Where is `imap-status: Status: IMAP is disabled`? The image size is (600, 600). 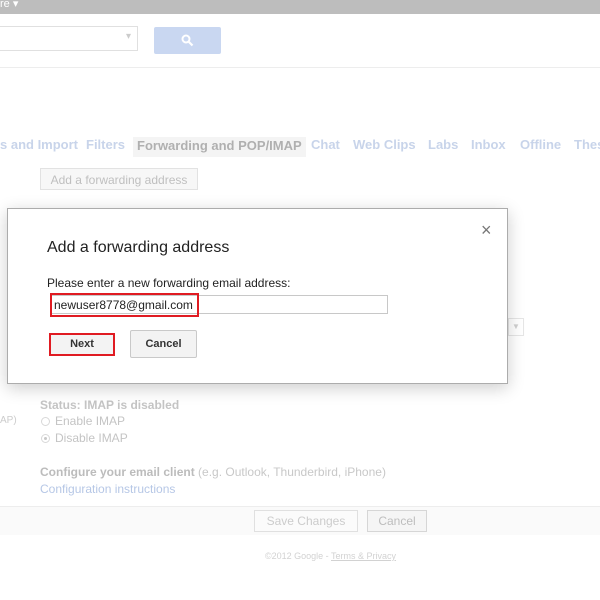
imap-status: Status: IMAP is disabled is located at coordinates (110, 405).